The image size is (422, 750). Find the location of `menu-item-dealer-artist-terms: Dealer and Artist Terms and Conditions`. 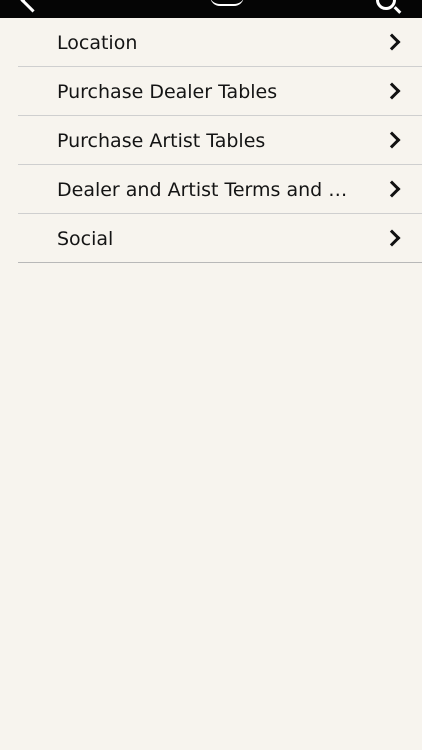

menu-item-dealer-artist-terms: Dealer and Artist Terms and Conditions is located at coordinates (220, 189).